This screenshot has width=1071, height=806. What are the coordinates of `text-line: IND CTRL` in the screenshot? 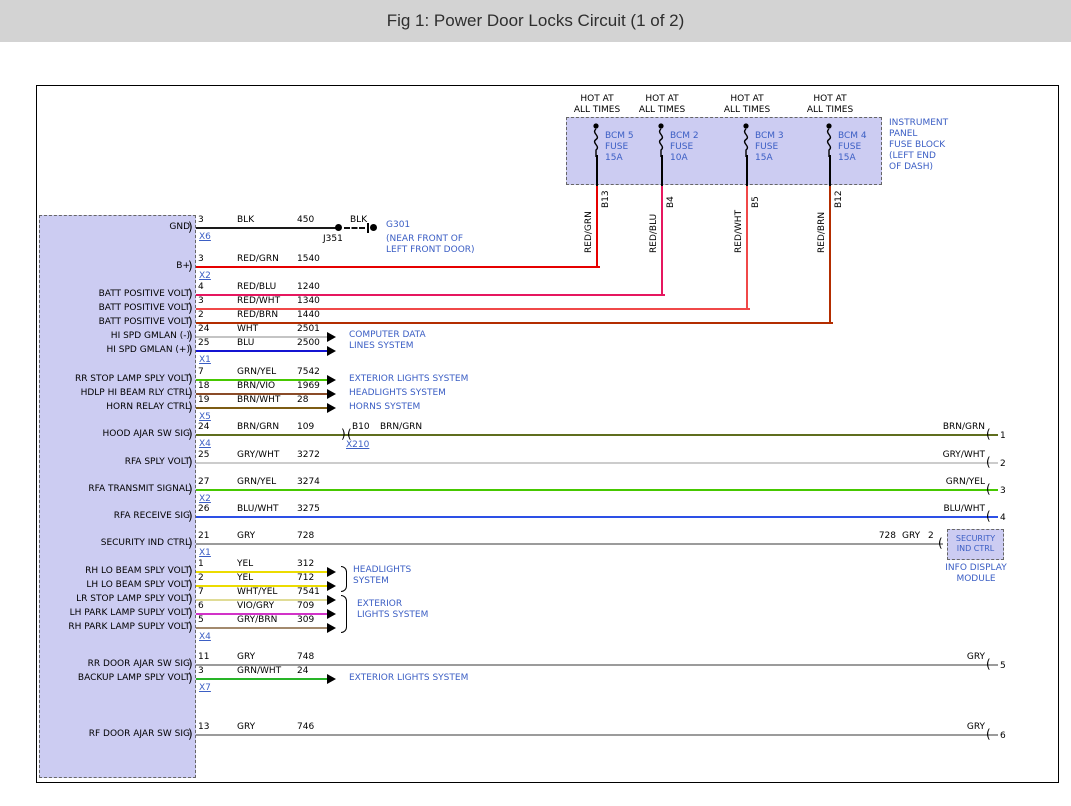 It's located at (975, 548).